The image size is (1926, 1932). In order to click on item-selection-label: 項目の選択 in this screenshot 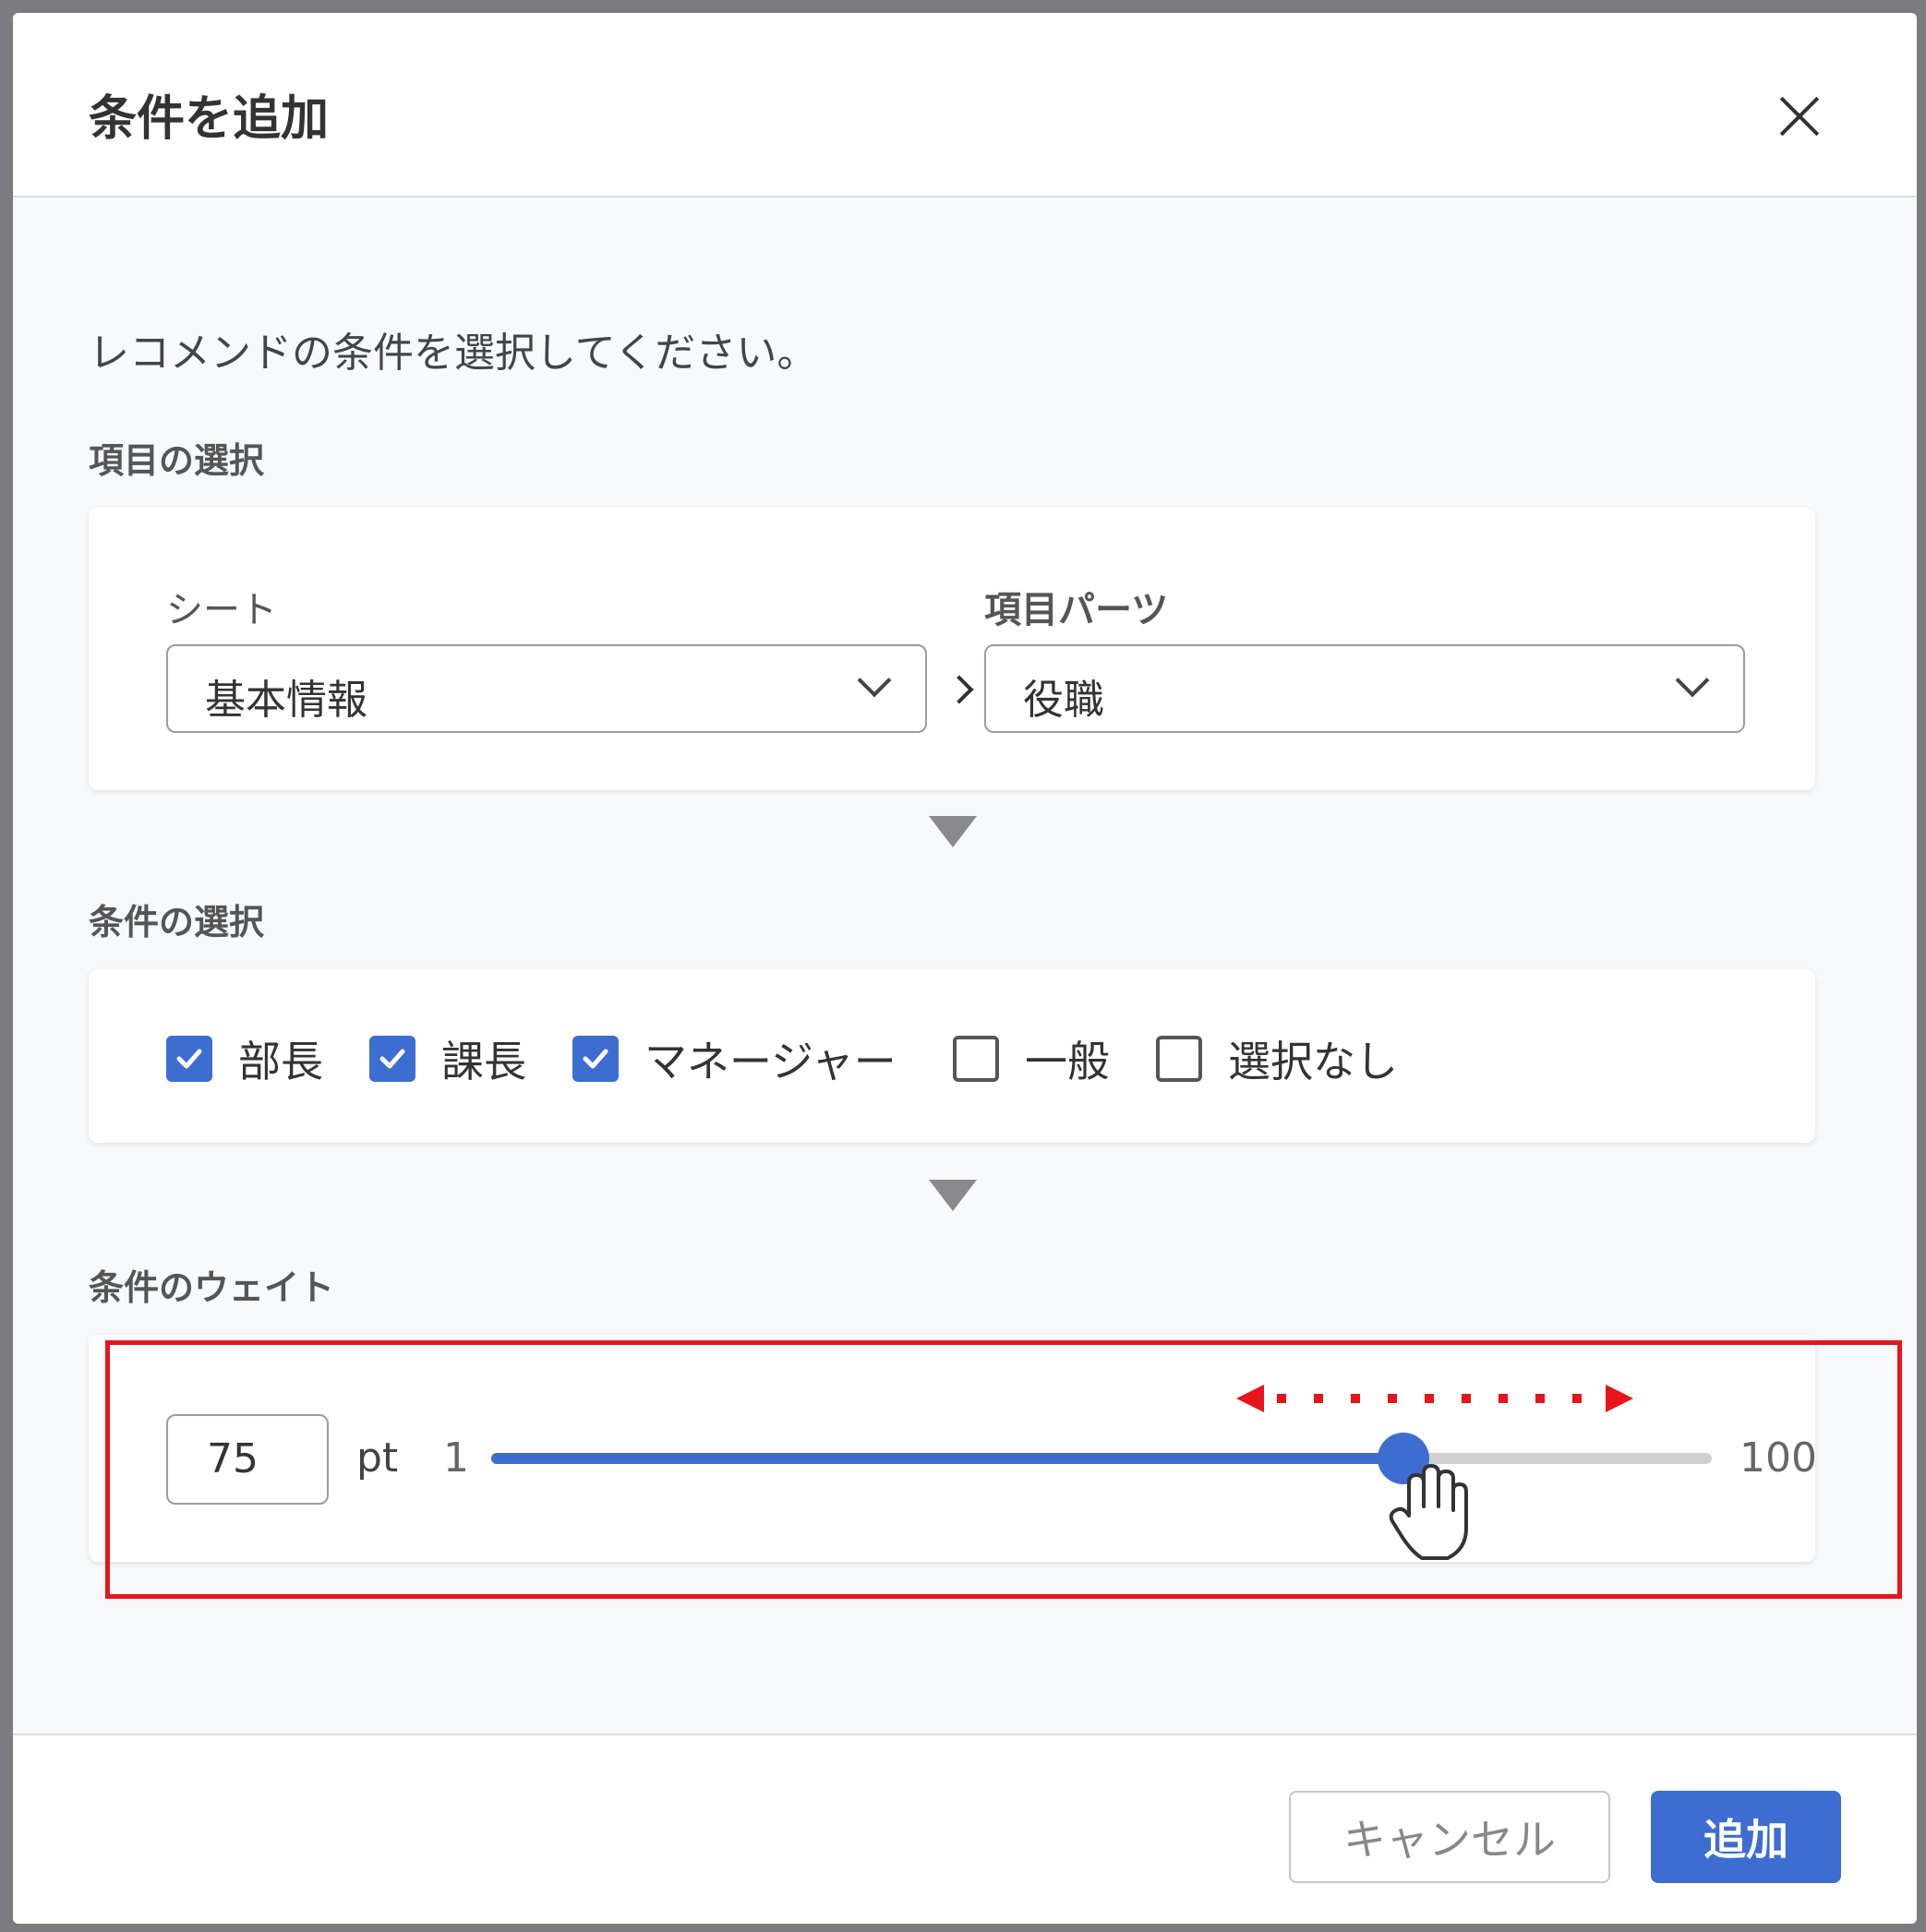, I will do `click(177, 460)`.